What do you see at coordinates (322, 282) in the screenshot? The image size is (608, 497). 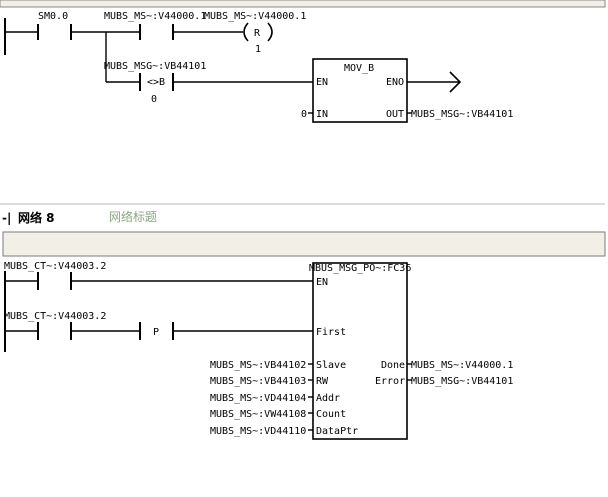 I see `mbus-block-en: EN` at bounding box center [322, 282].